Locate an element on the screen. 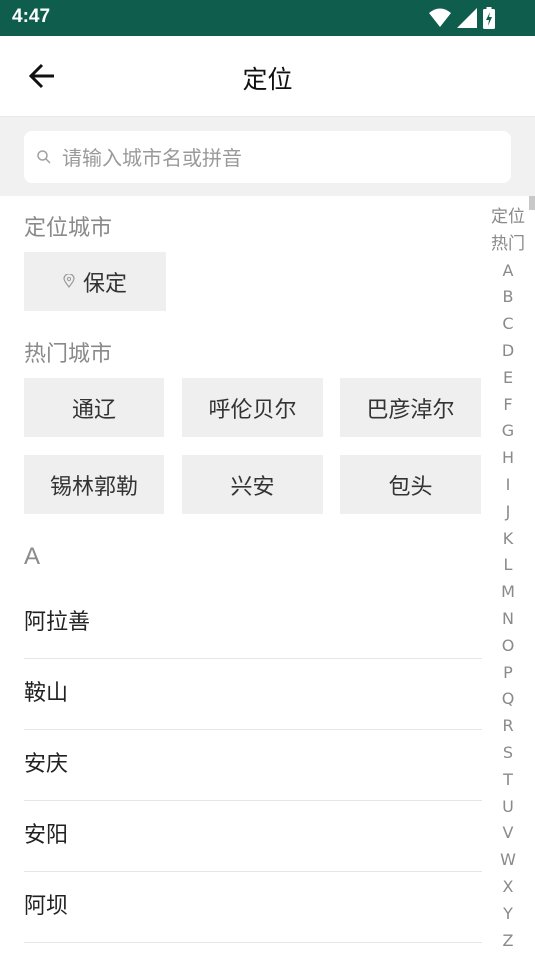  hot-city-label: 巴彦淖尔 is located at coordinates (410, 410).